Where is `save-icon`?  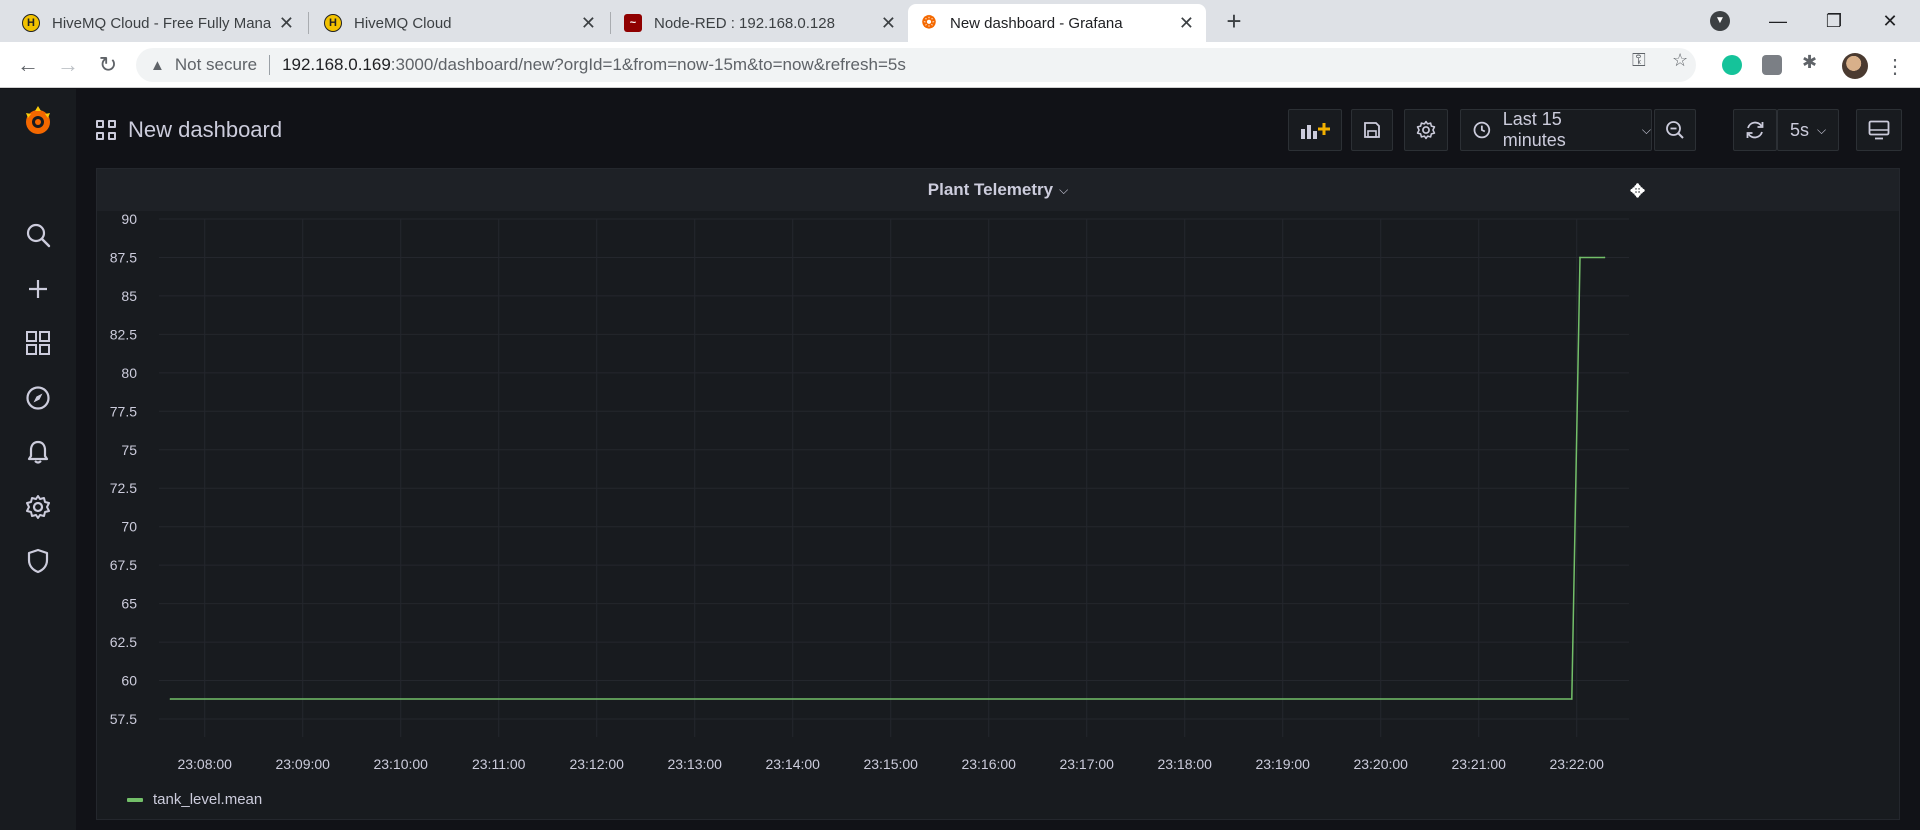 save-icon is located at coordinates (1372, 130).